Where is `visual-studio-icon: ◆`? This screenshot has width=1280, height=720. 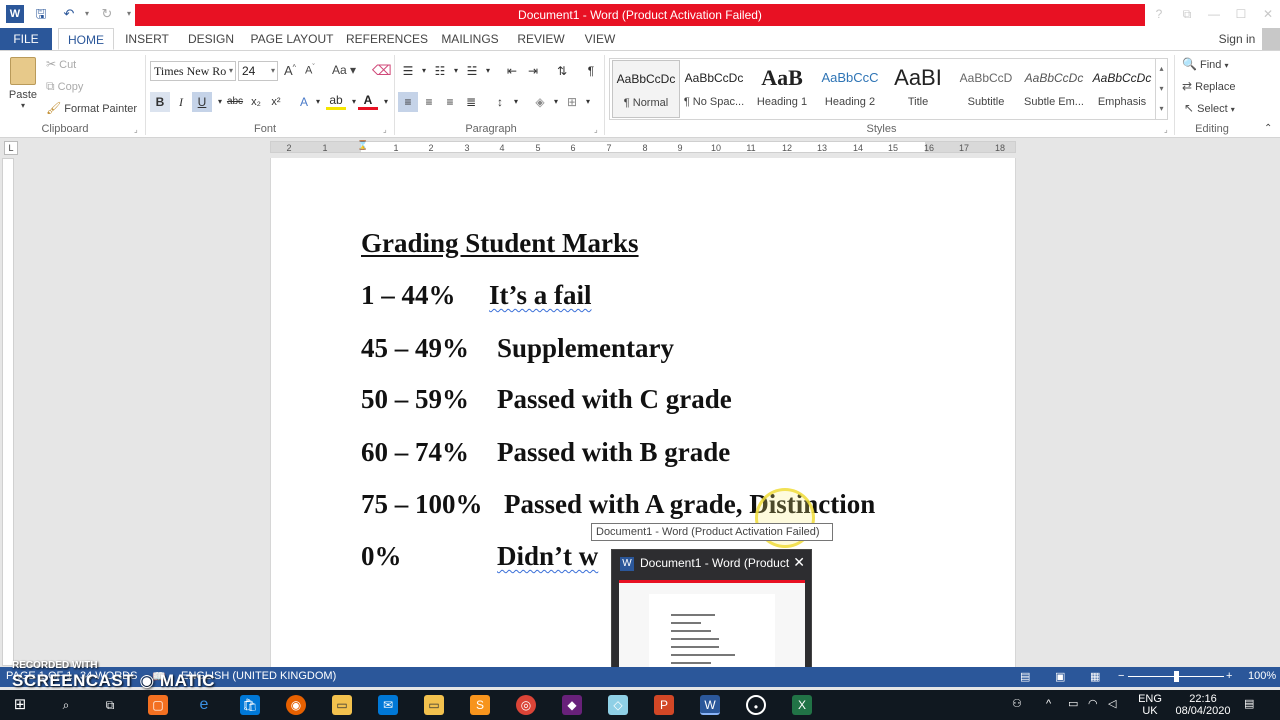 visual-studio-icon: ◆ is located at coordinates (572, 705).